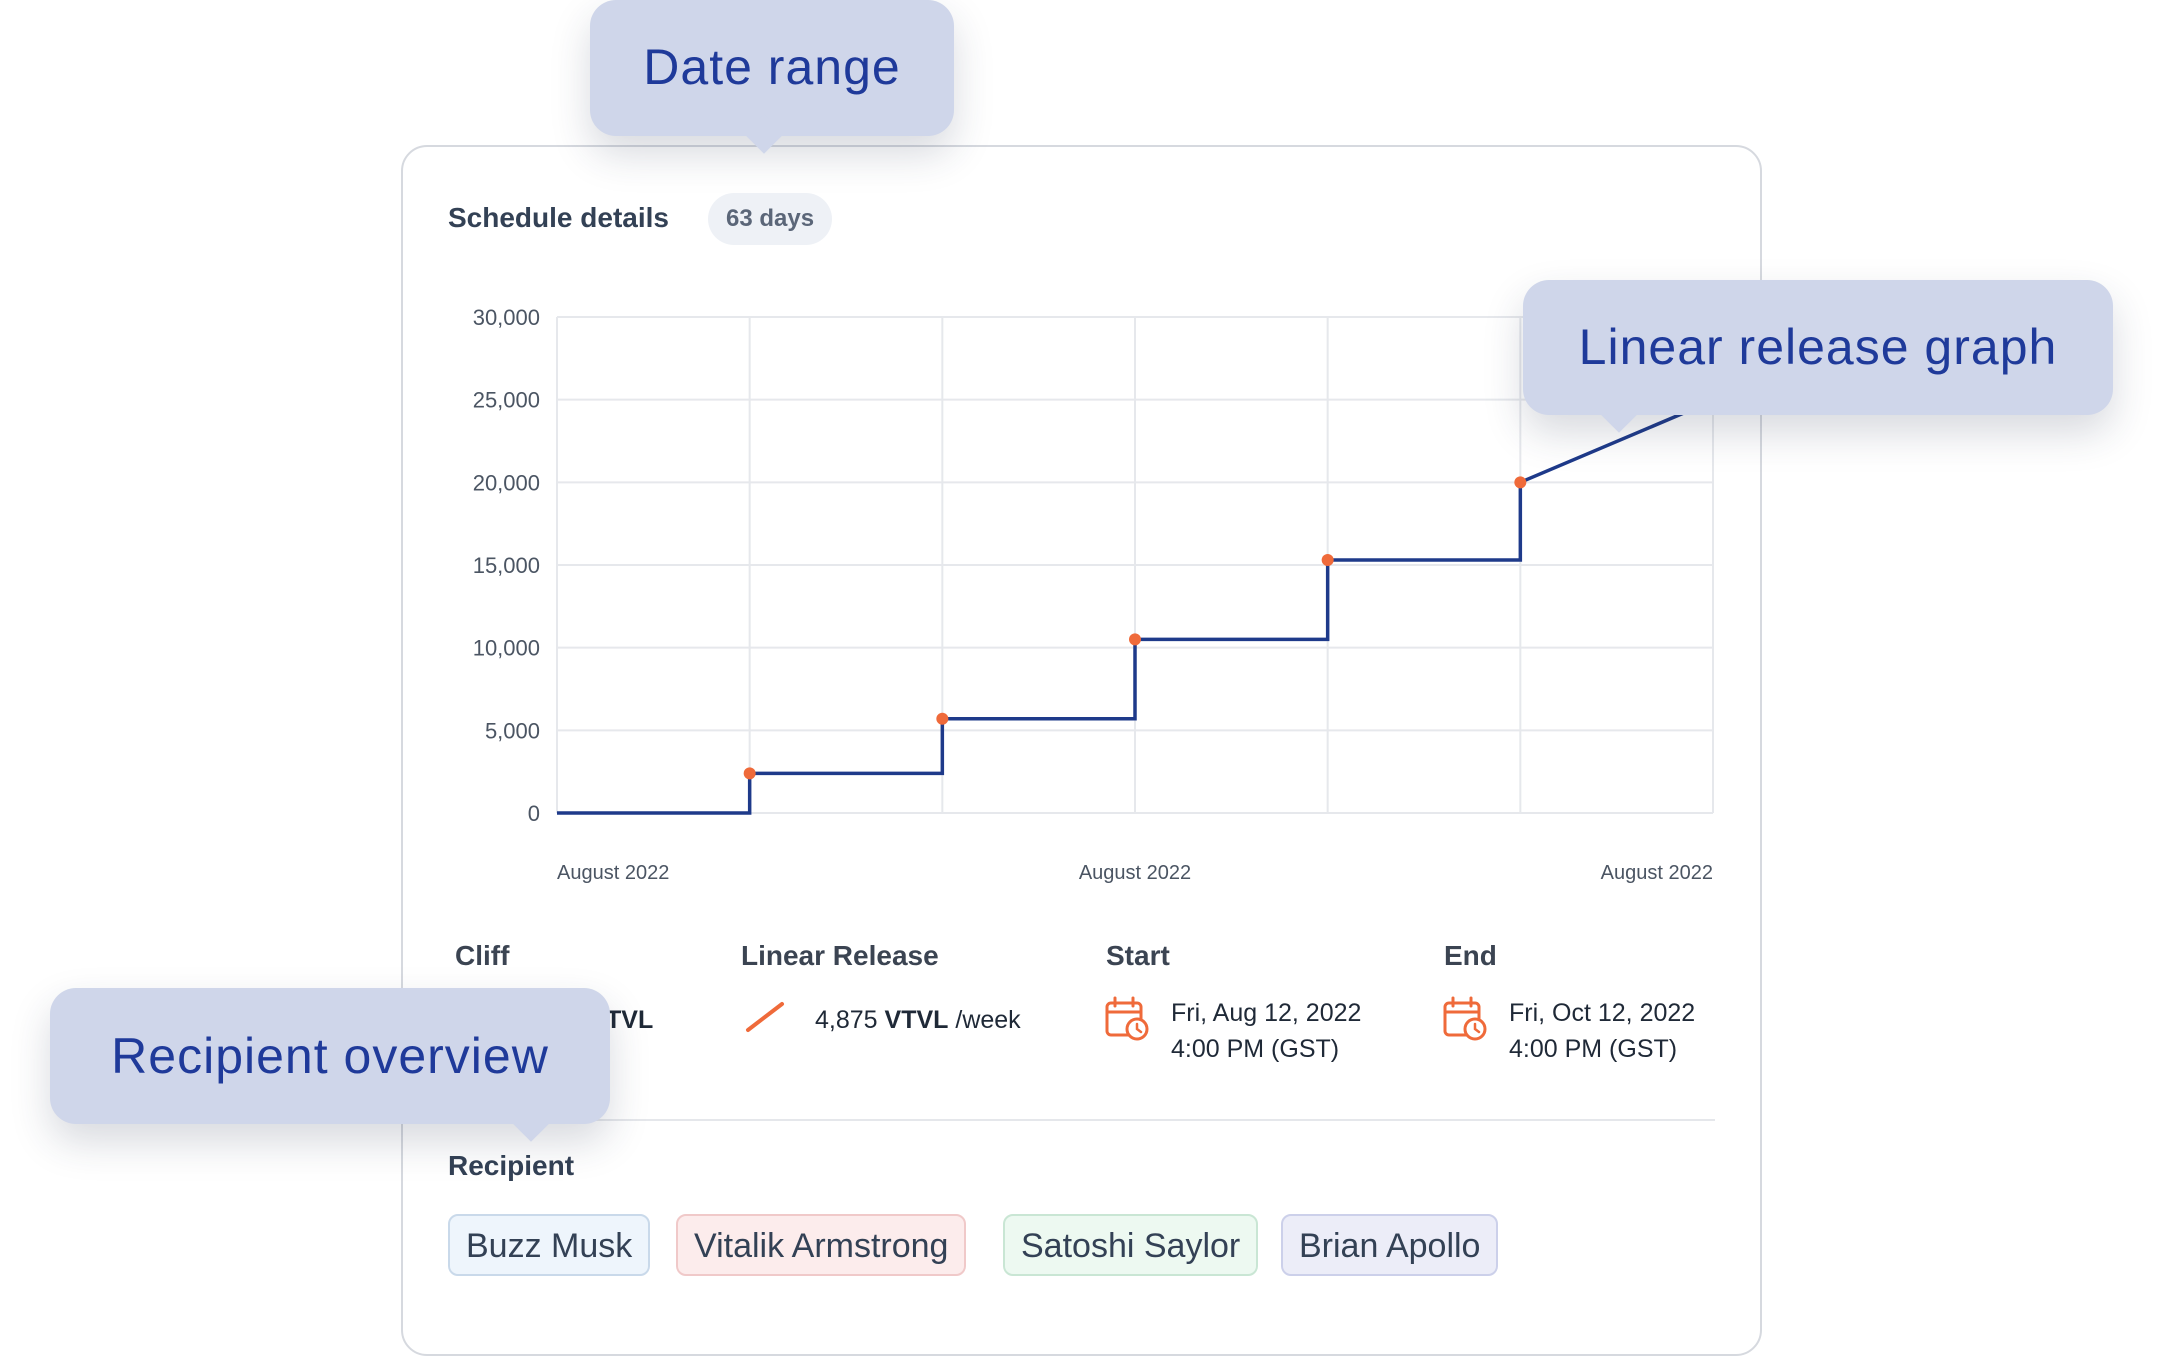 The image size is (2160, 1360). I want to click on slope-icon, so click(765, 1017).